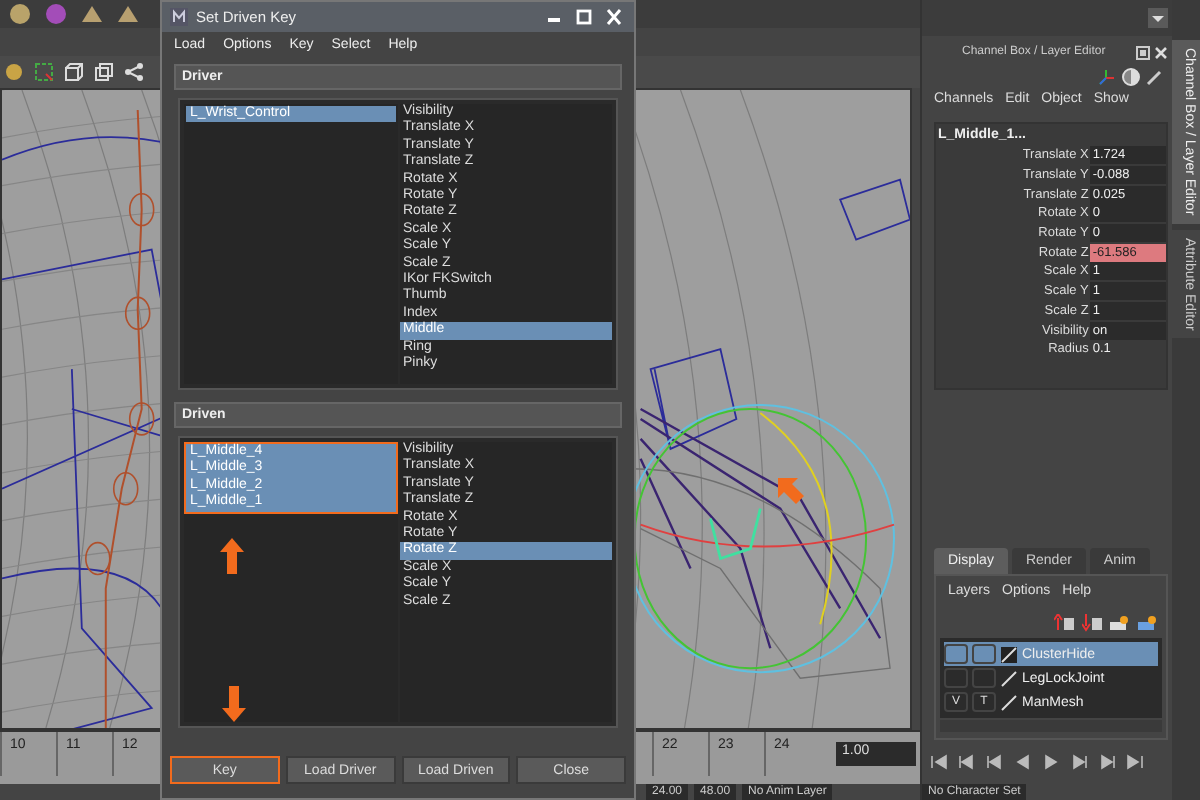 This screenshot has width=1200, height=800. What do you see at coordinates (967, 762) in the screenshot?
I see `step-back-icon` at bounding box center [967, 762].